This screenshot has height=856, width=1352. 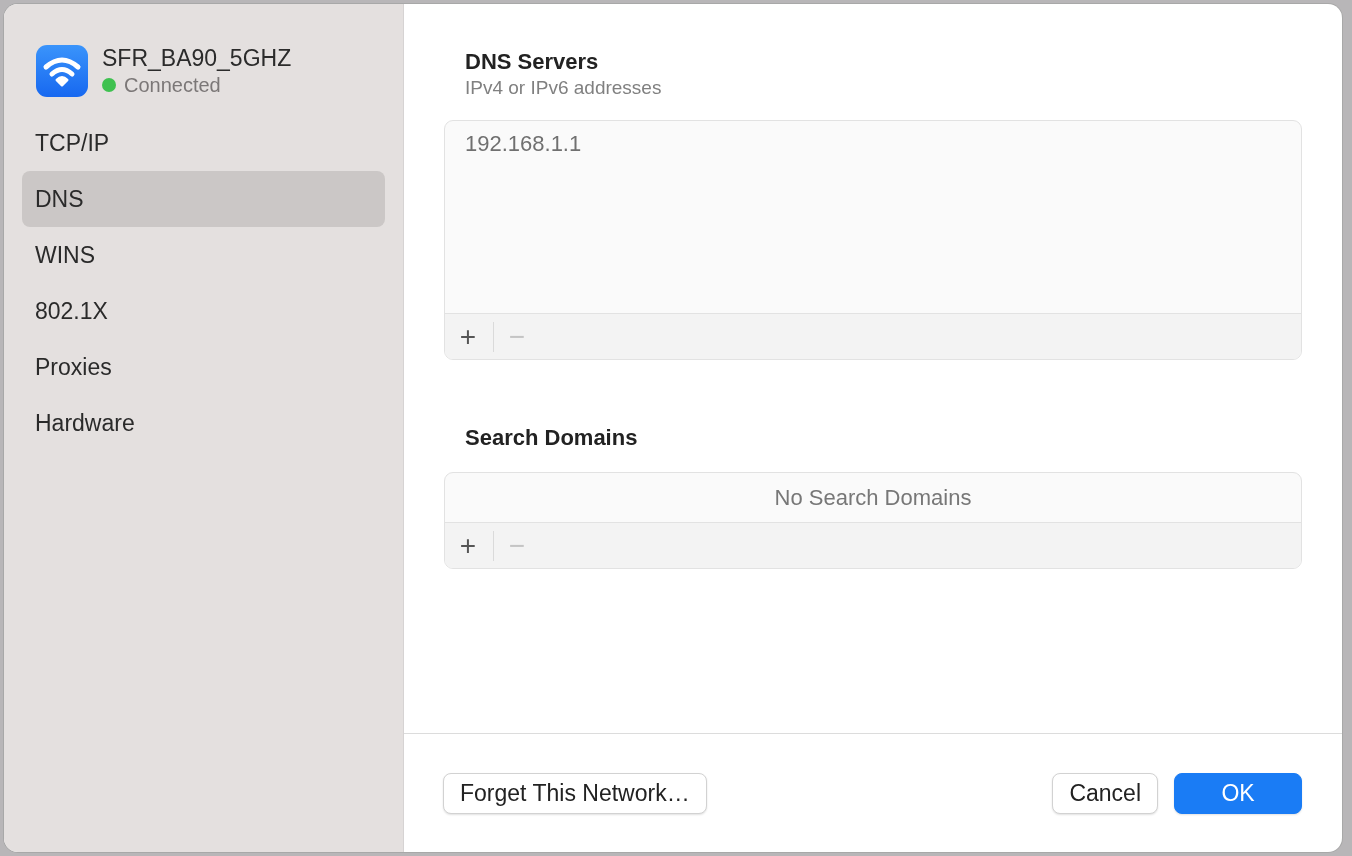 I want to click on connection-status: Connected, so click(x=172, y=85).